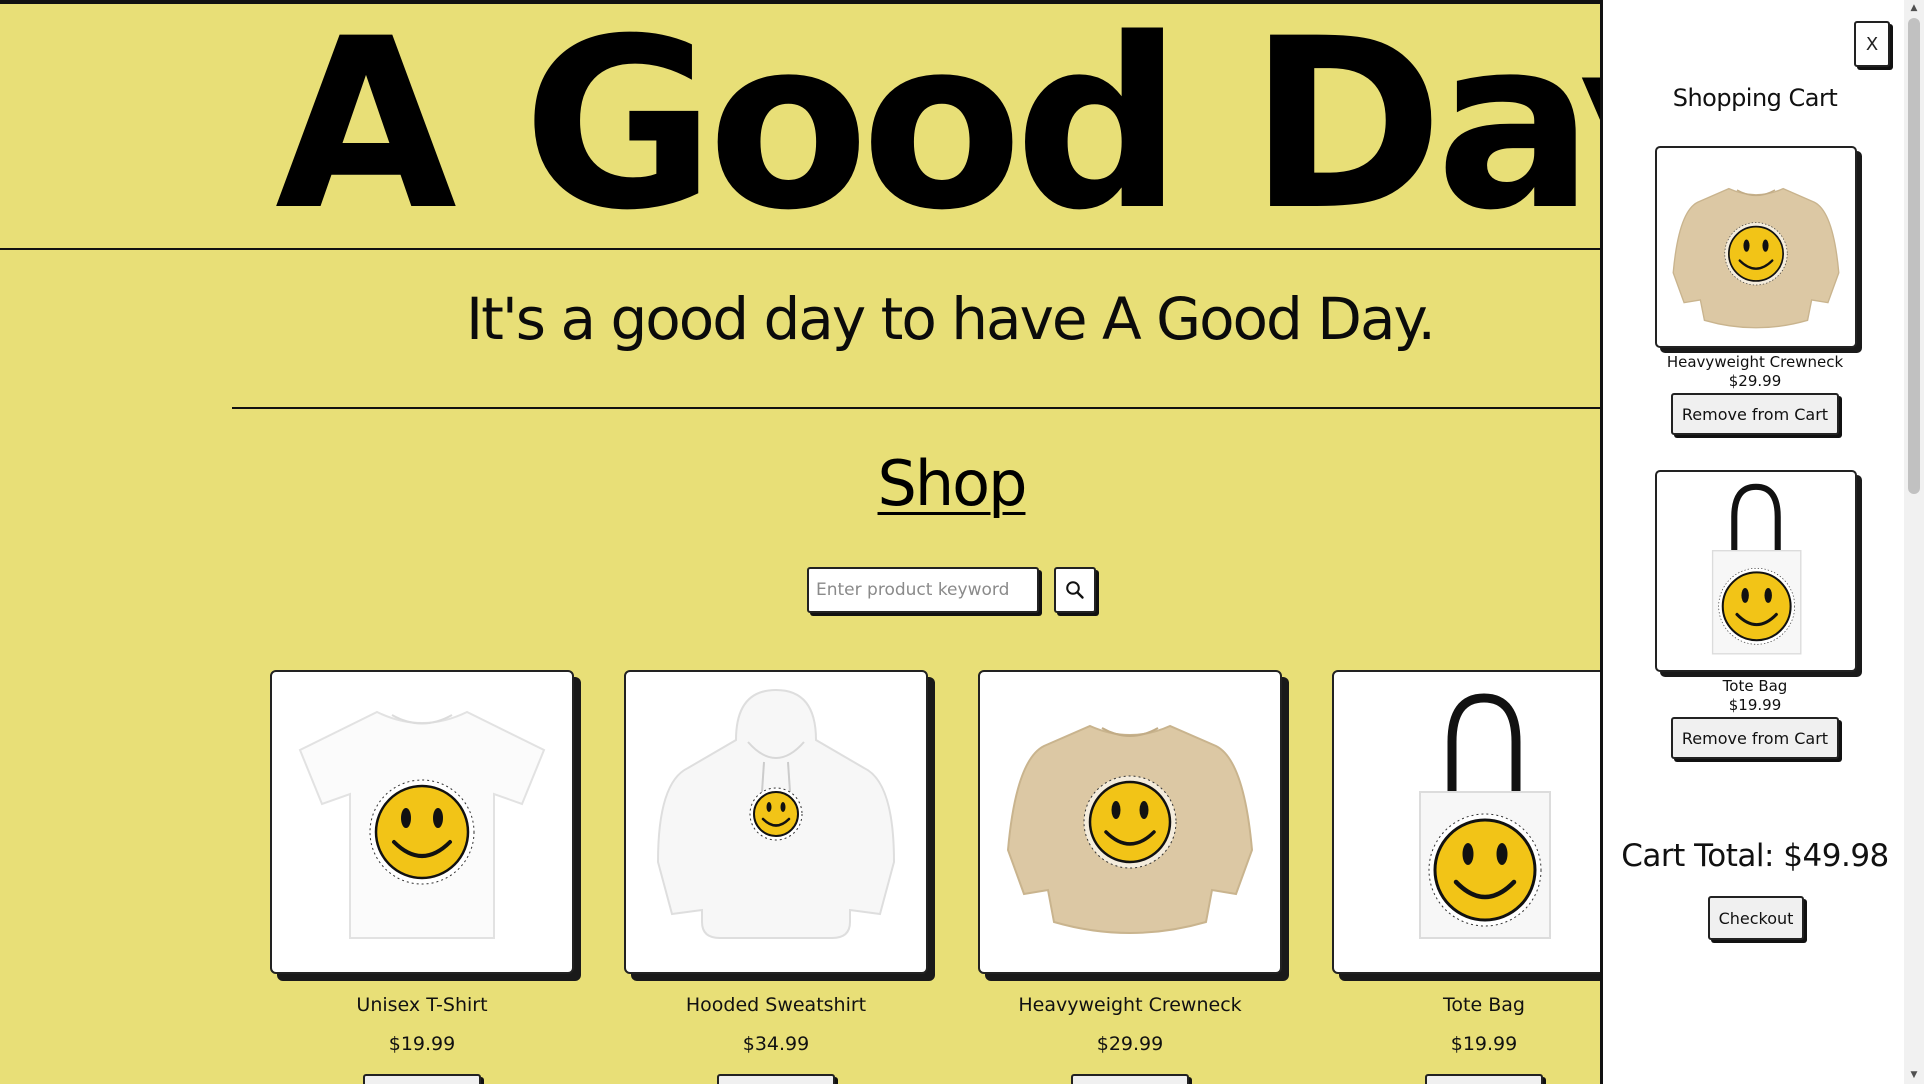 This screenshot has width=1924, height=1084. Describe the element at coordinates (1914, 8) in the screenshot. I see `scroll-up-arrow-icon: ▲` at that location.